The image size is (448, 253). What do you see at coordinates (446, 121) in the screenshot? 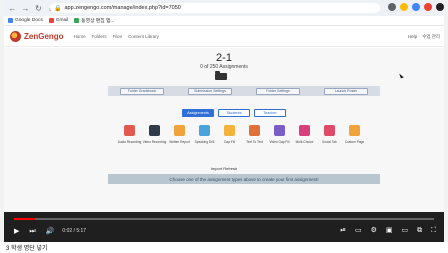
I see `right-margin` at bounding box center [446, 121].